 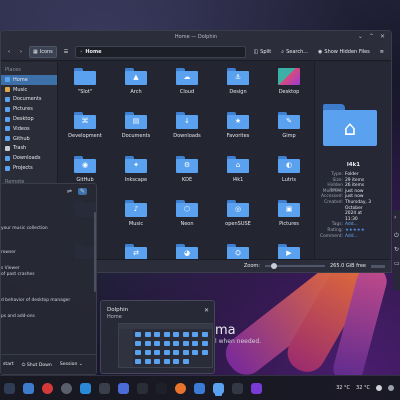 What do you see at coordinates (29, 100) in the screenshot?
I see `sidebar-item-documents: Documents` at bounding box center [29, 100].